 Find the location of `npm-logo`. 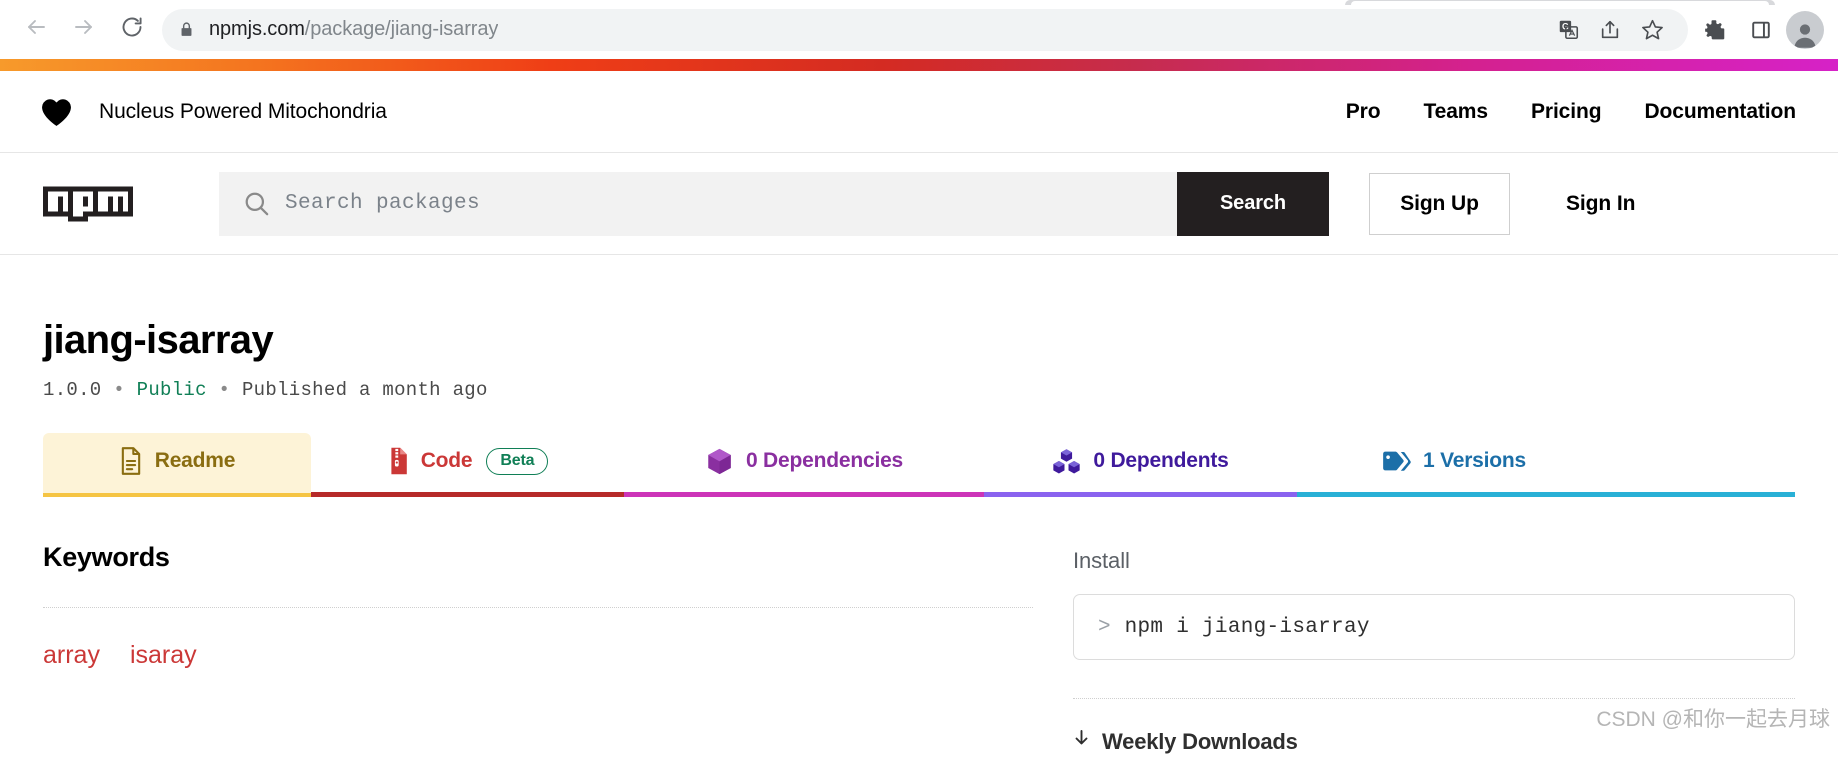

npm-logo is located at coordinates (88, 204).